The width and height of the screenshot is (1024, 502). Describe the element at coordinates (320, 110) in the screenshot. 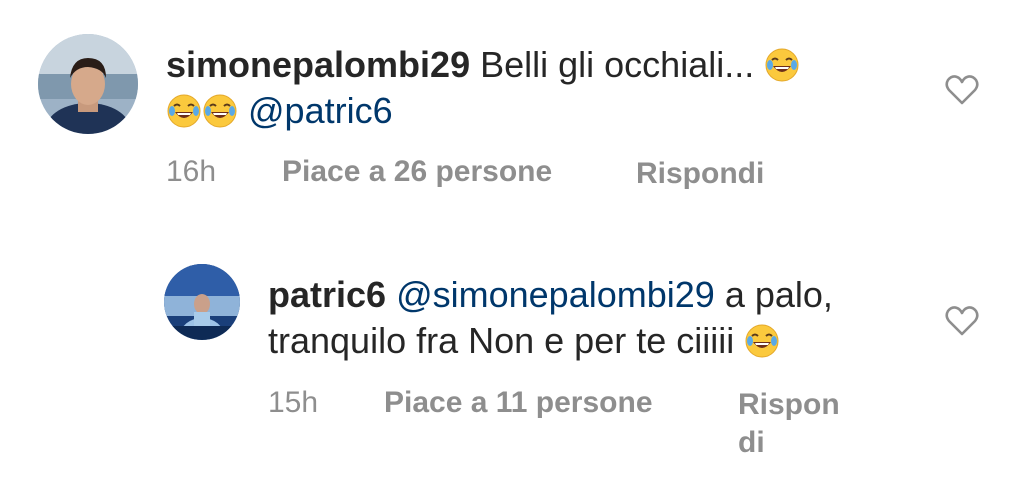

I see `mention-link: @patric6` at that location.